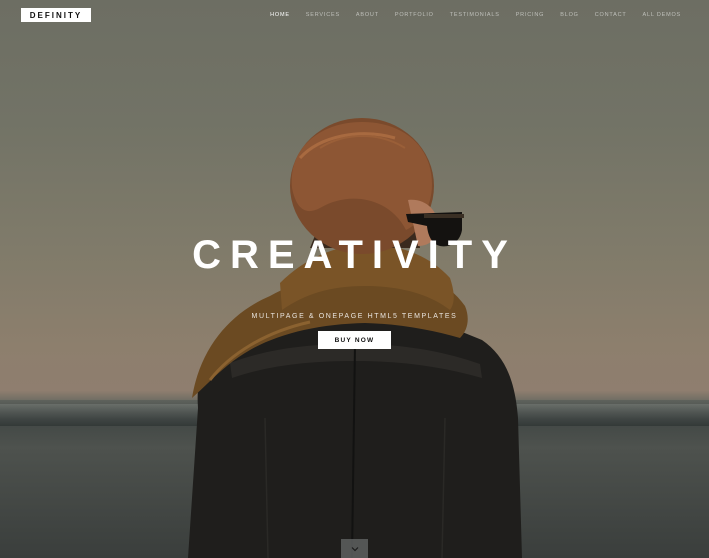 This screenshot has width=709, height=558. Describe the element at coordinates (56, 15) in the screenshot. I see `brand-logo: DEFINITY` at that location.